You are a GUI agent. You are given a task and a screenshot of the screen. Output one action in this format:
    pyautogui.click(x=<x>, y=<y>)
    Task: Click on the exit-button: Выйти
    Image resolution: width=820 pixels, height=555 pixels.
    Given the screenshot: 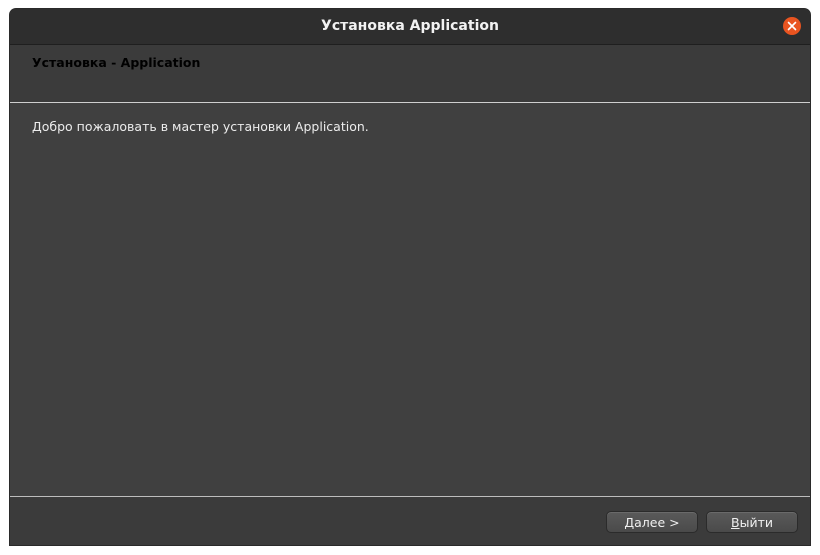 What is the action you would take?
    pyautogui.click(x=752, y=522)
    